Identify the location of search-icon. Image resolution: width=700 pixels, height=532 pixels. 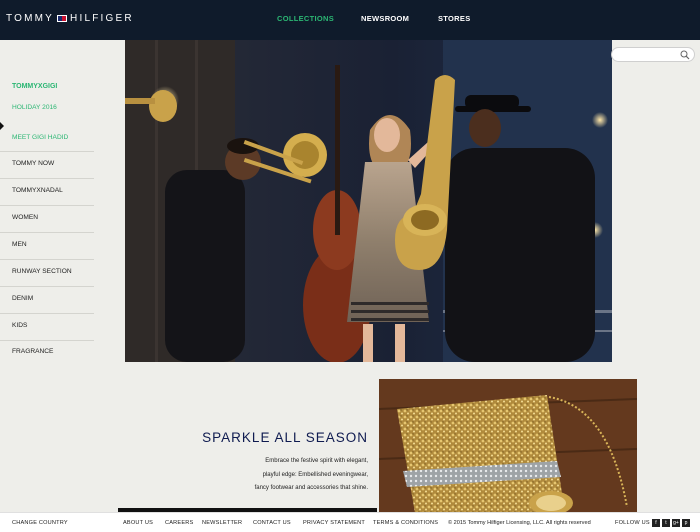
(685, 55).